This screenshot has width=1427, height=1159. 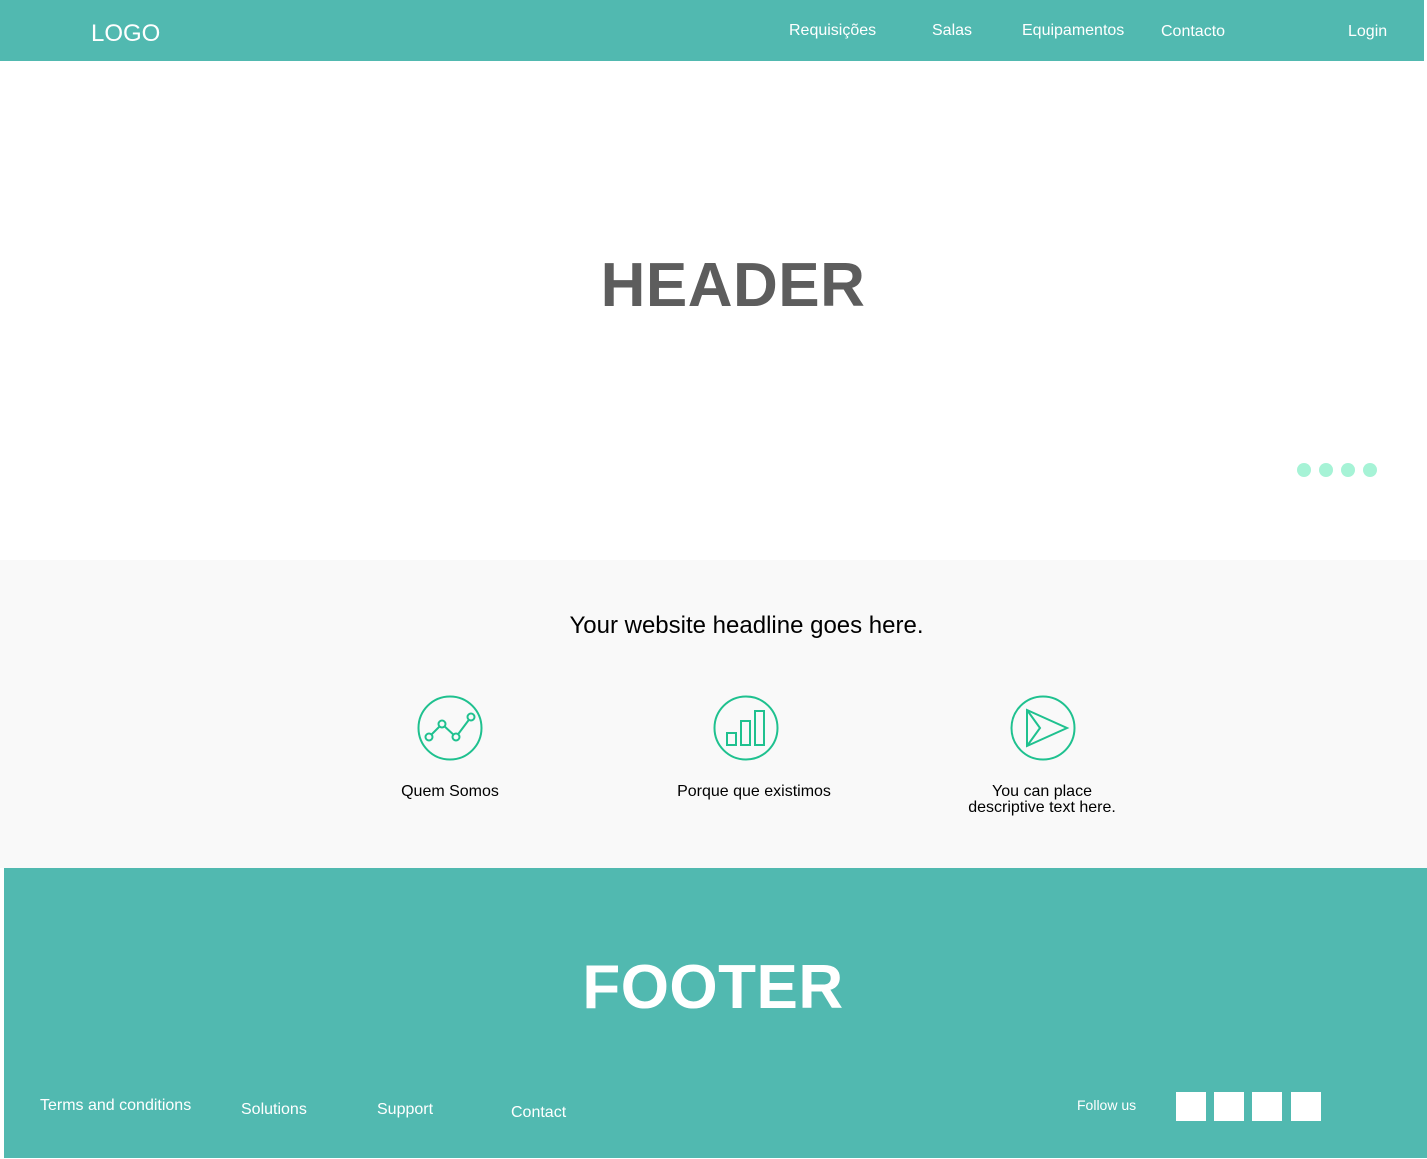 I want to click on feature-label-line-2: descriptive text here., so click(x=1042, y=807).